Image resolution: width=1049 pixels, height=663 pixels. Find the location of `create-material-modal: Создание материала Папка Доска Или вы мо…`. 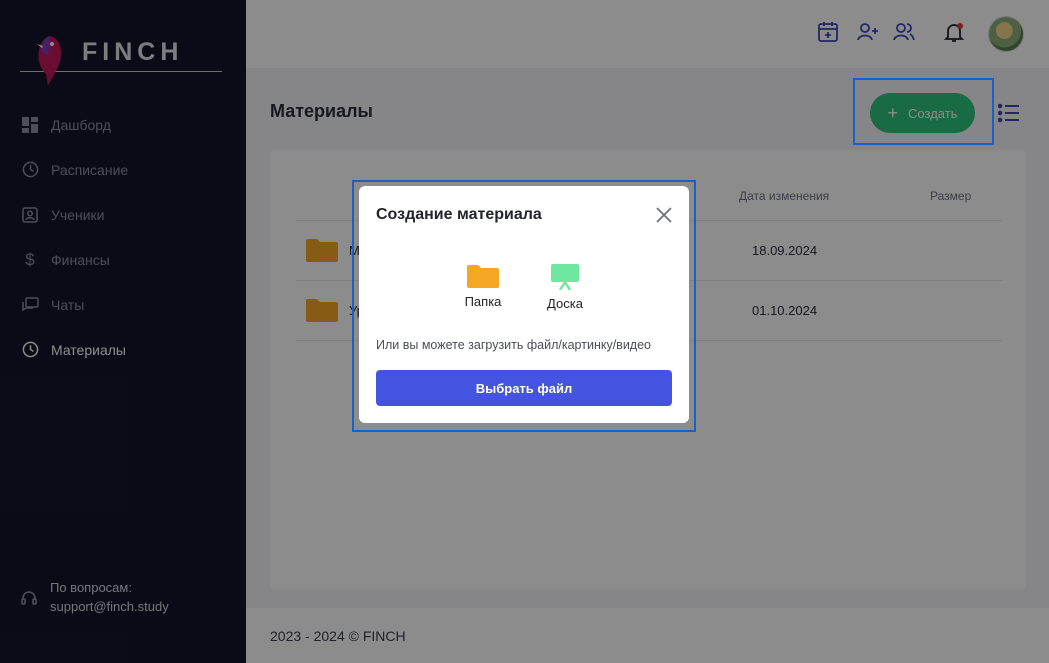

create-material-modal: Создание материала Папка Доска Или вы мо… is located at coordinates (524, 304).